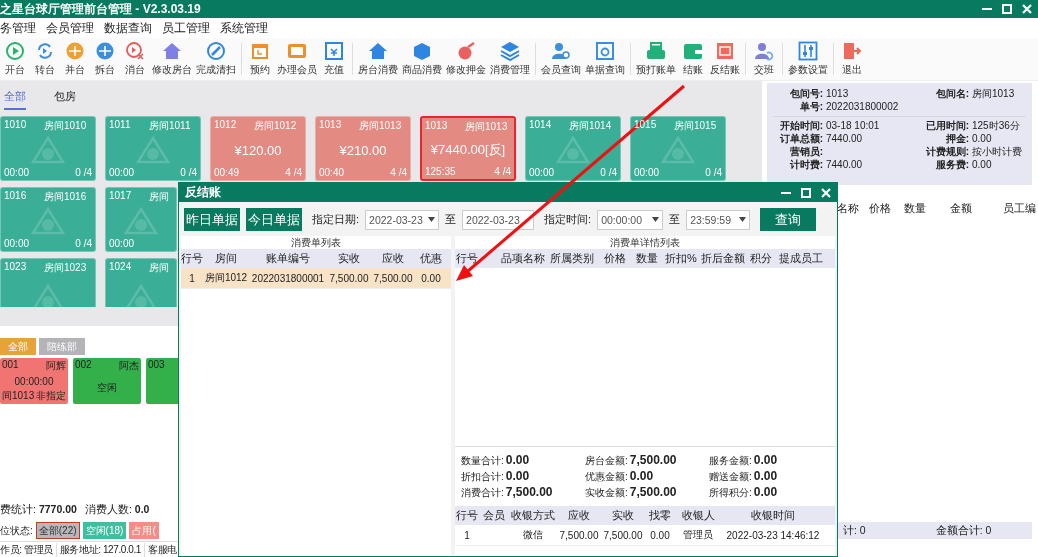 The width and height of the screenshot is (1038, 557). What do you see at coordinates (656, 51) in the screenshot?
I see `printer-icon` at bounding box center [656, 51].